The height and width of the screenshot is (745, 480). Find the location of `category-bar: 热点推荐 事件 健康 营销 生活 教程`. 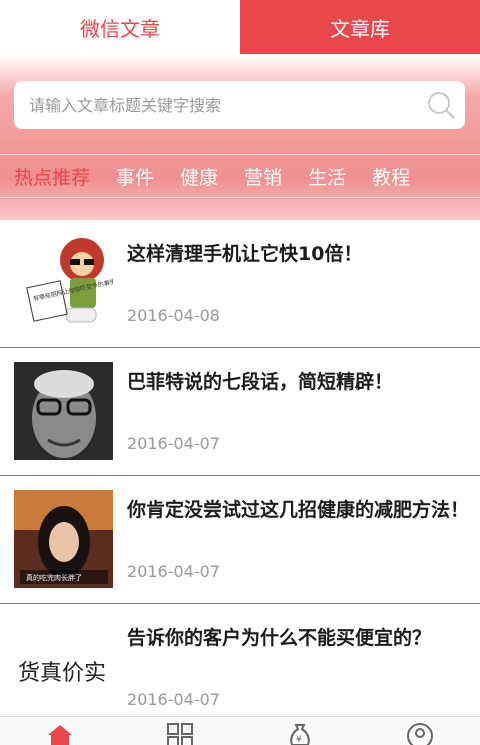

category-bar: 热点推荐 事件 健康 营销 生活 教程 is located at coordinates (240, 176).